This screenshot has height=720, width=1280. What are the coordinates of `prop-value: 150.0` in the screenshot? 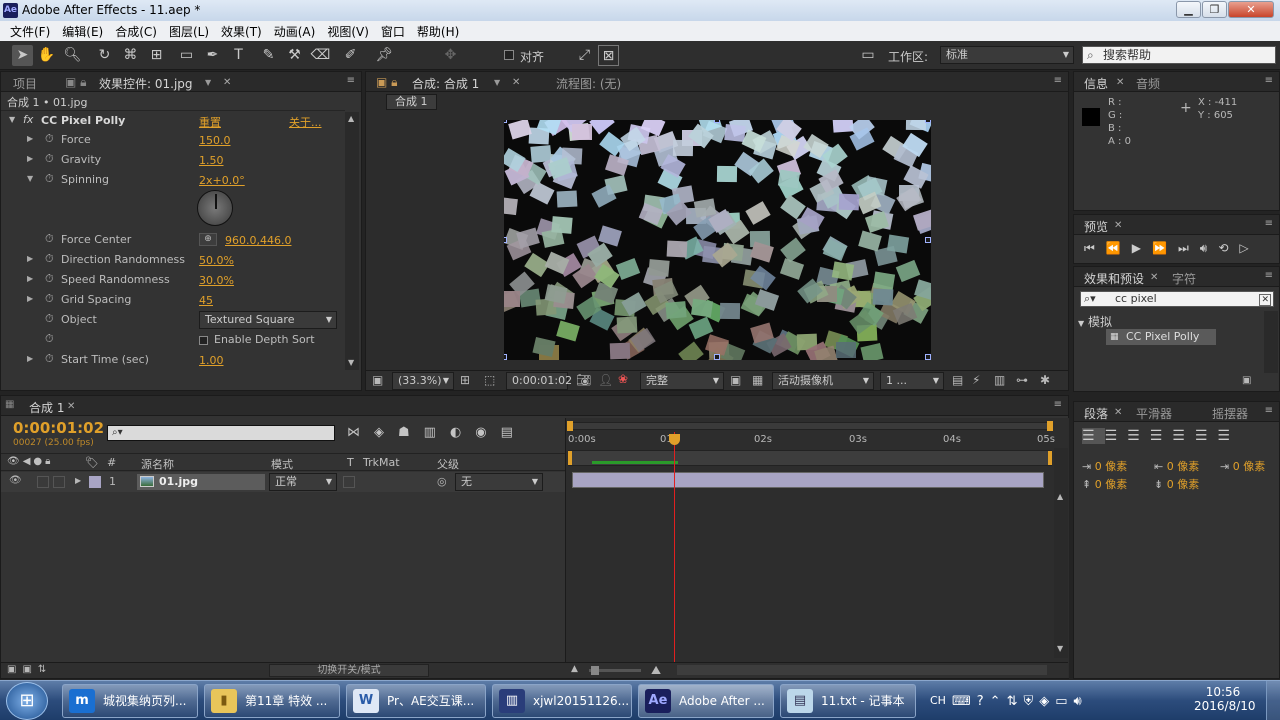 It's located at (215, 140).